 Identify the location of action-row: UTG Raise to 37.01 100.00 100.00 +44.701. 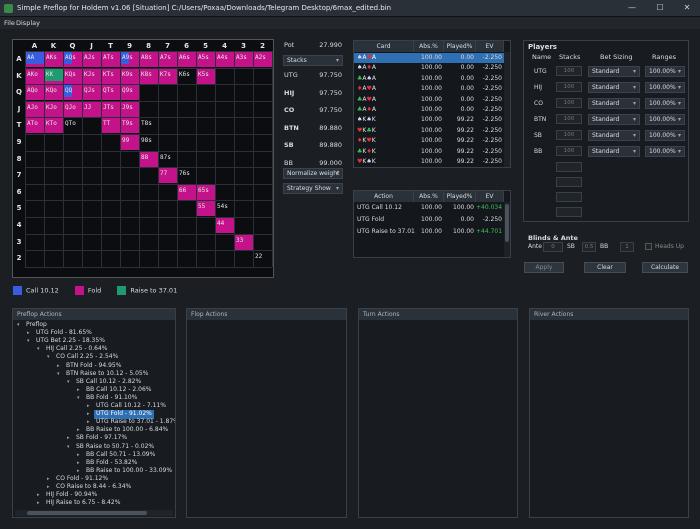
(429, 232).